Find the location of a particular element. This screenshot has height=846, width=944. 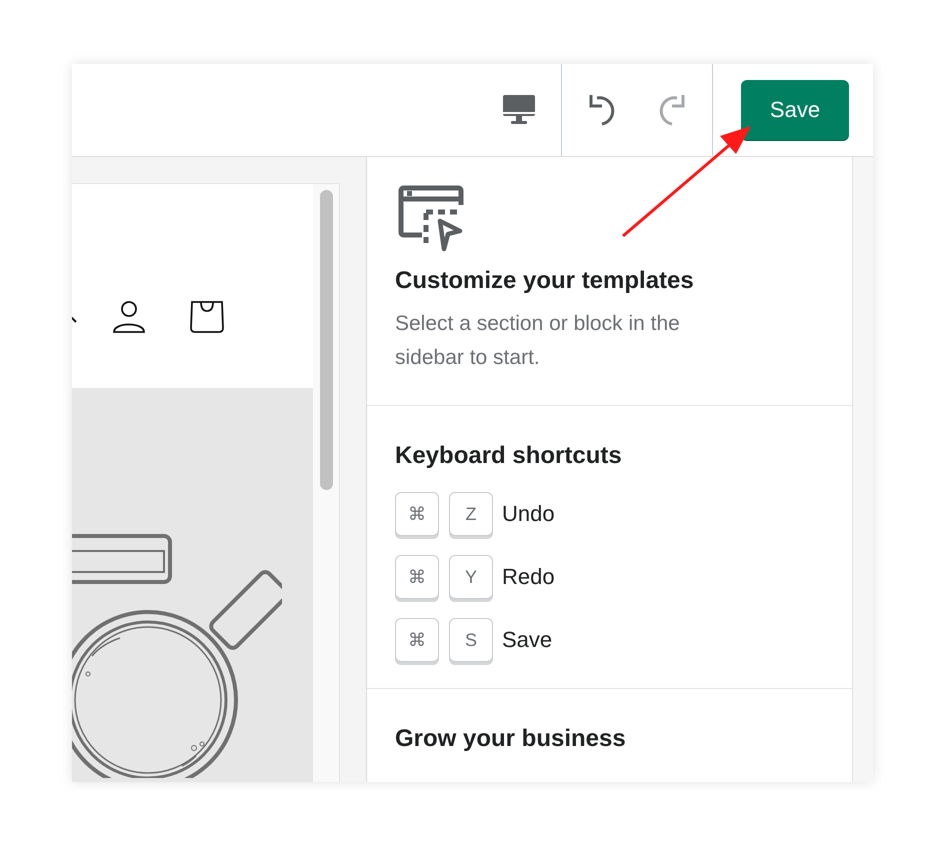

desktop-icon is located at coordinates (519, 110).